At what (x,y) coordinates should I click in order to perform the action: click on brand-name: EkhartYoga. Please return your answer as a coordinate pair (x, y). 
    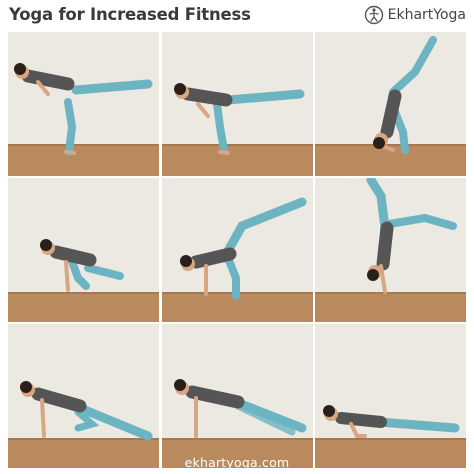
    Looking at the image, I should click on (426, 15).